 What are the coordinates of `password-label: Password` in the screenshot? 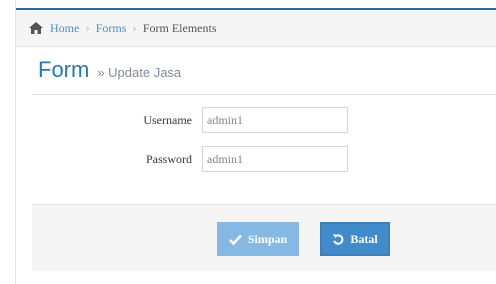 It's located at (168, 159).